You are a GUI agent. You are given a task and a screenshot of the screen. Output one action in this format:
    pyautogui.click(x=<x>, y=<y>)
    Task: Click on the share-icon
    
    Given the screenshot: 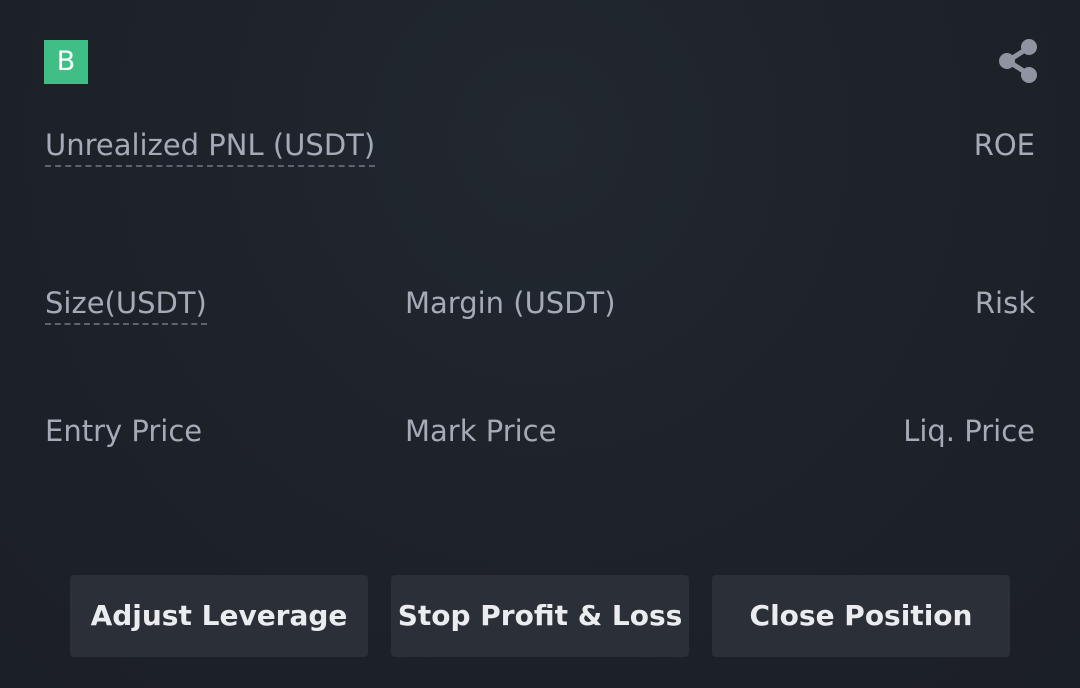 What is the action you would take?
    pyautogui.click(x=1019, y=61)
    